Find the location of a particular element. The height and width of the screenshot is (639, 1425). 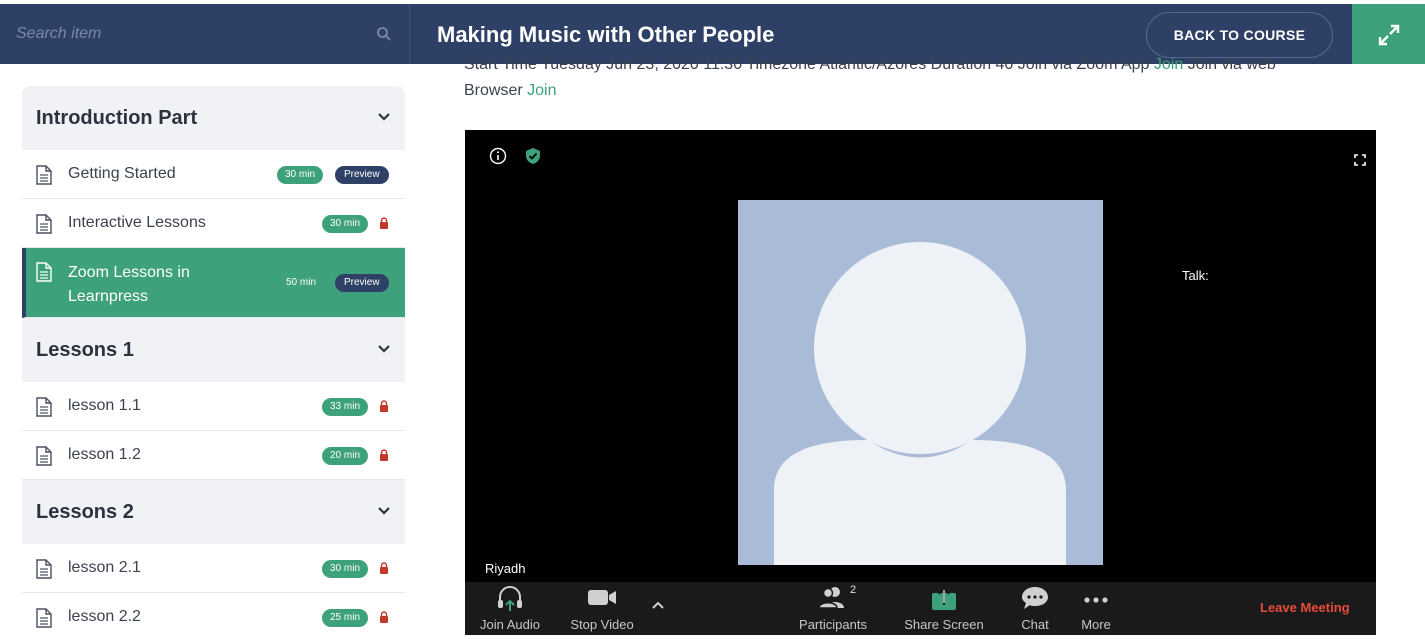

participant-avatar is located at coordinates (920, 382).